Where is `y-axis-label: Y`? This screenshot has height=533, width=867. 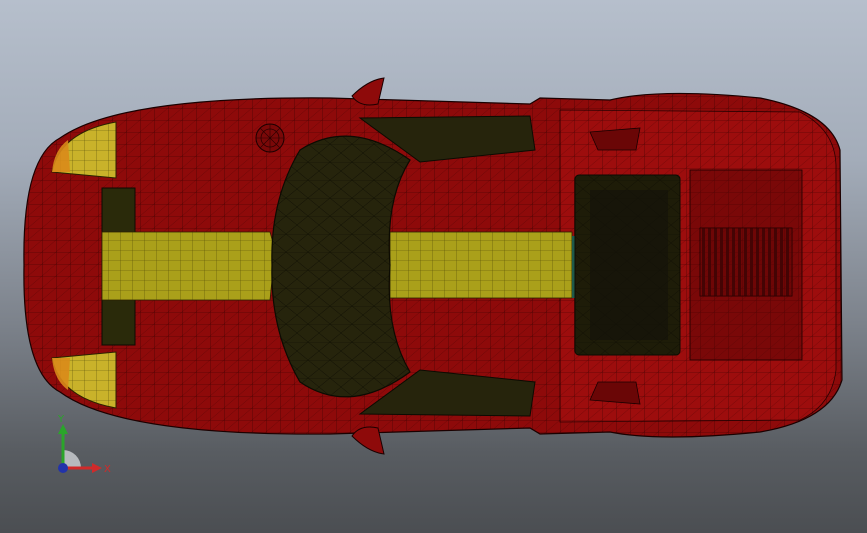
y-axis-label: Y is located at coordinates (61, 419).